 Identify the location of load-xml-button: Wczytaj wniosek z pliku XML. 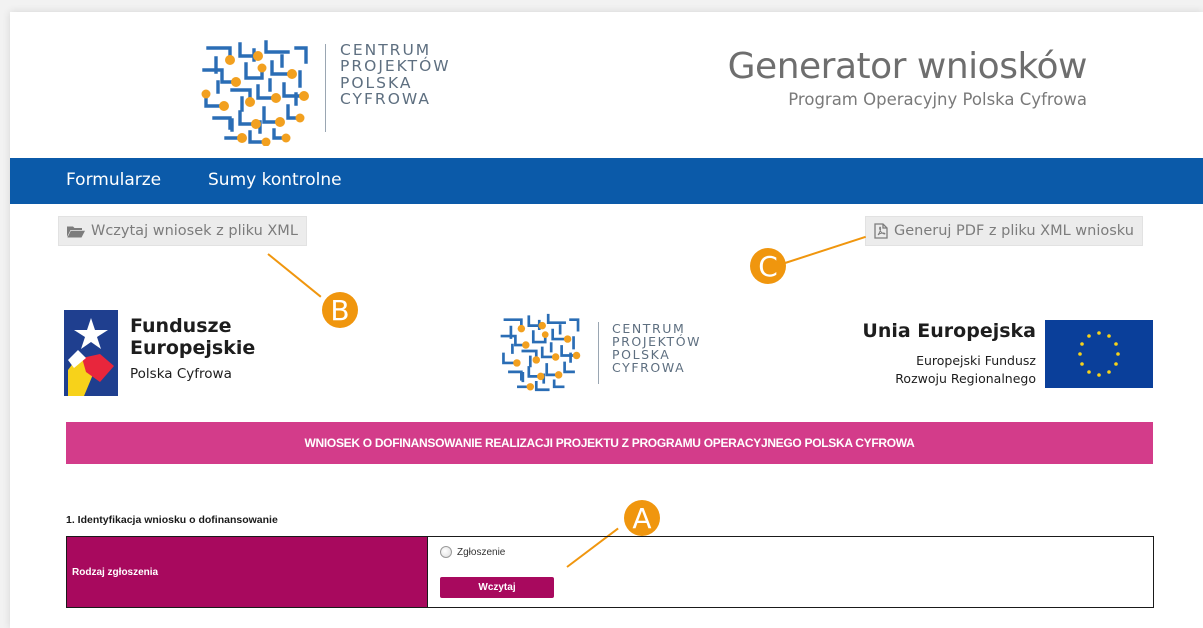
(182, 231).